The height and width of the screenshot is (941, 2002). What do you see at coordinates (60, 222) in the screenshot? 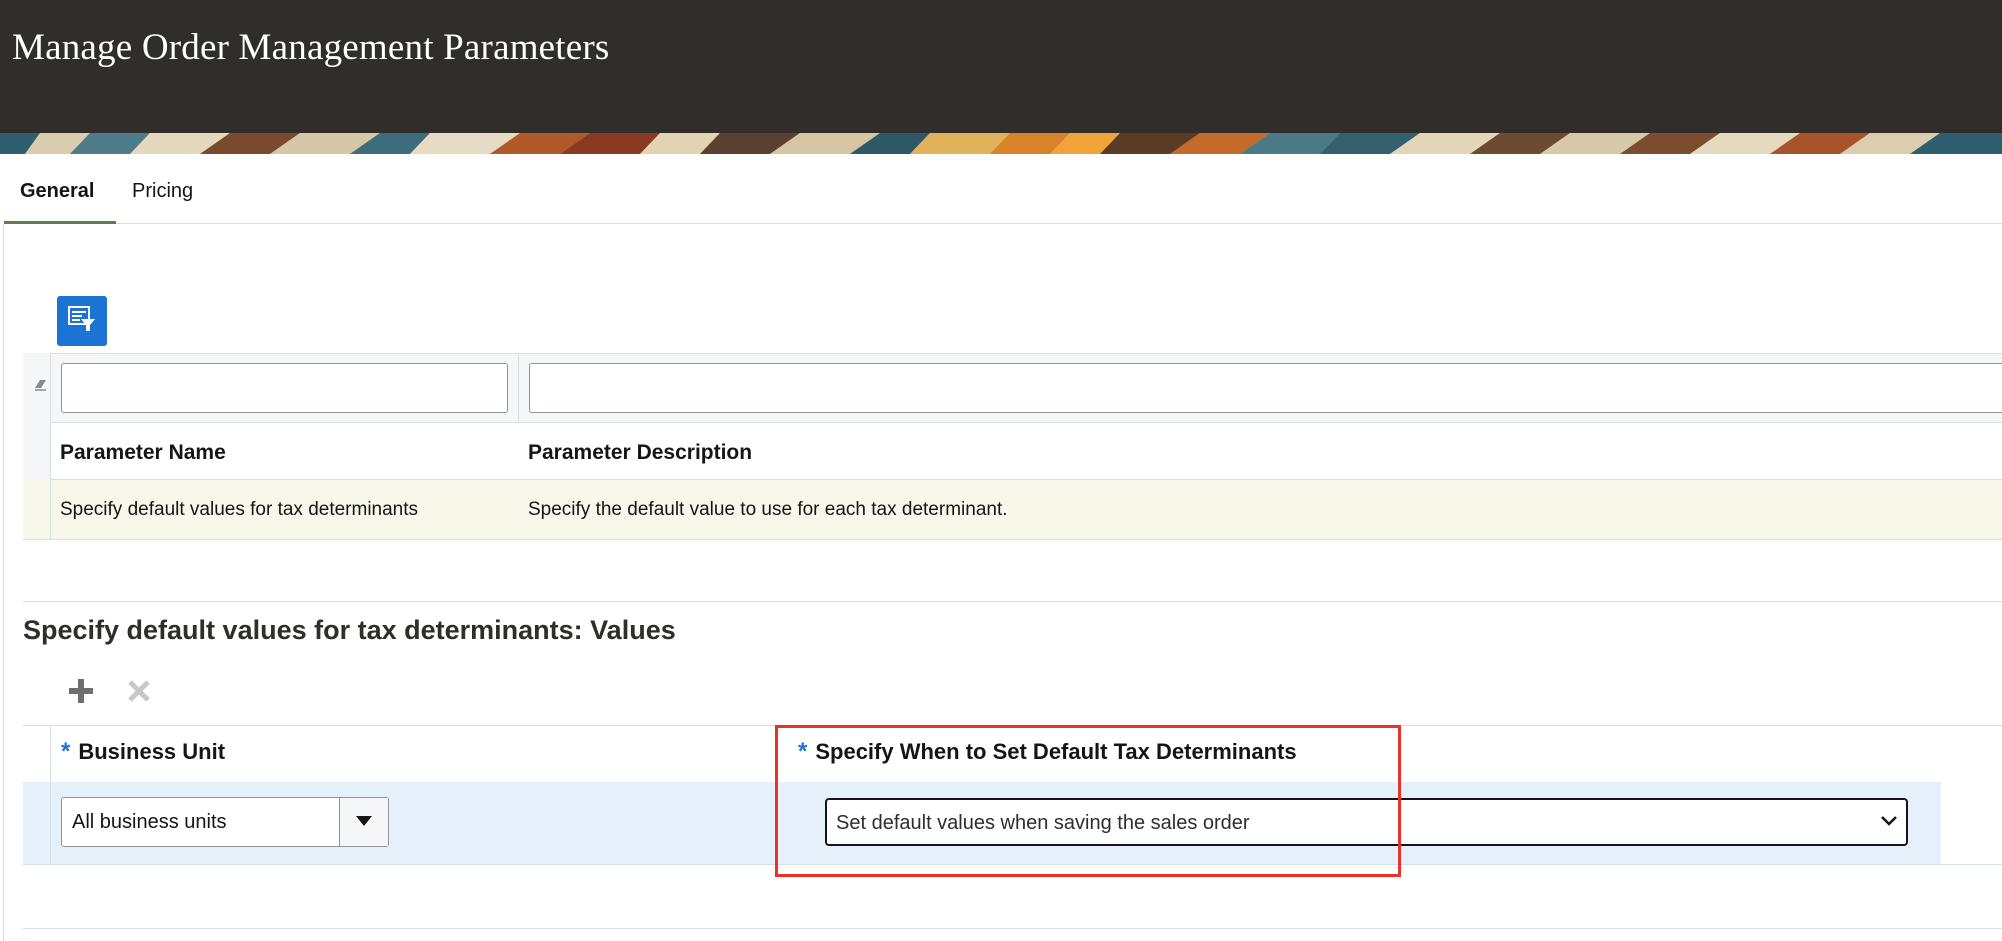
I see `selected-tab-indicator` at bounding box center [60, 222].